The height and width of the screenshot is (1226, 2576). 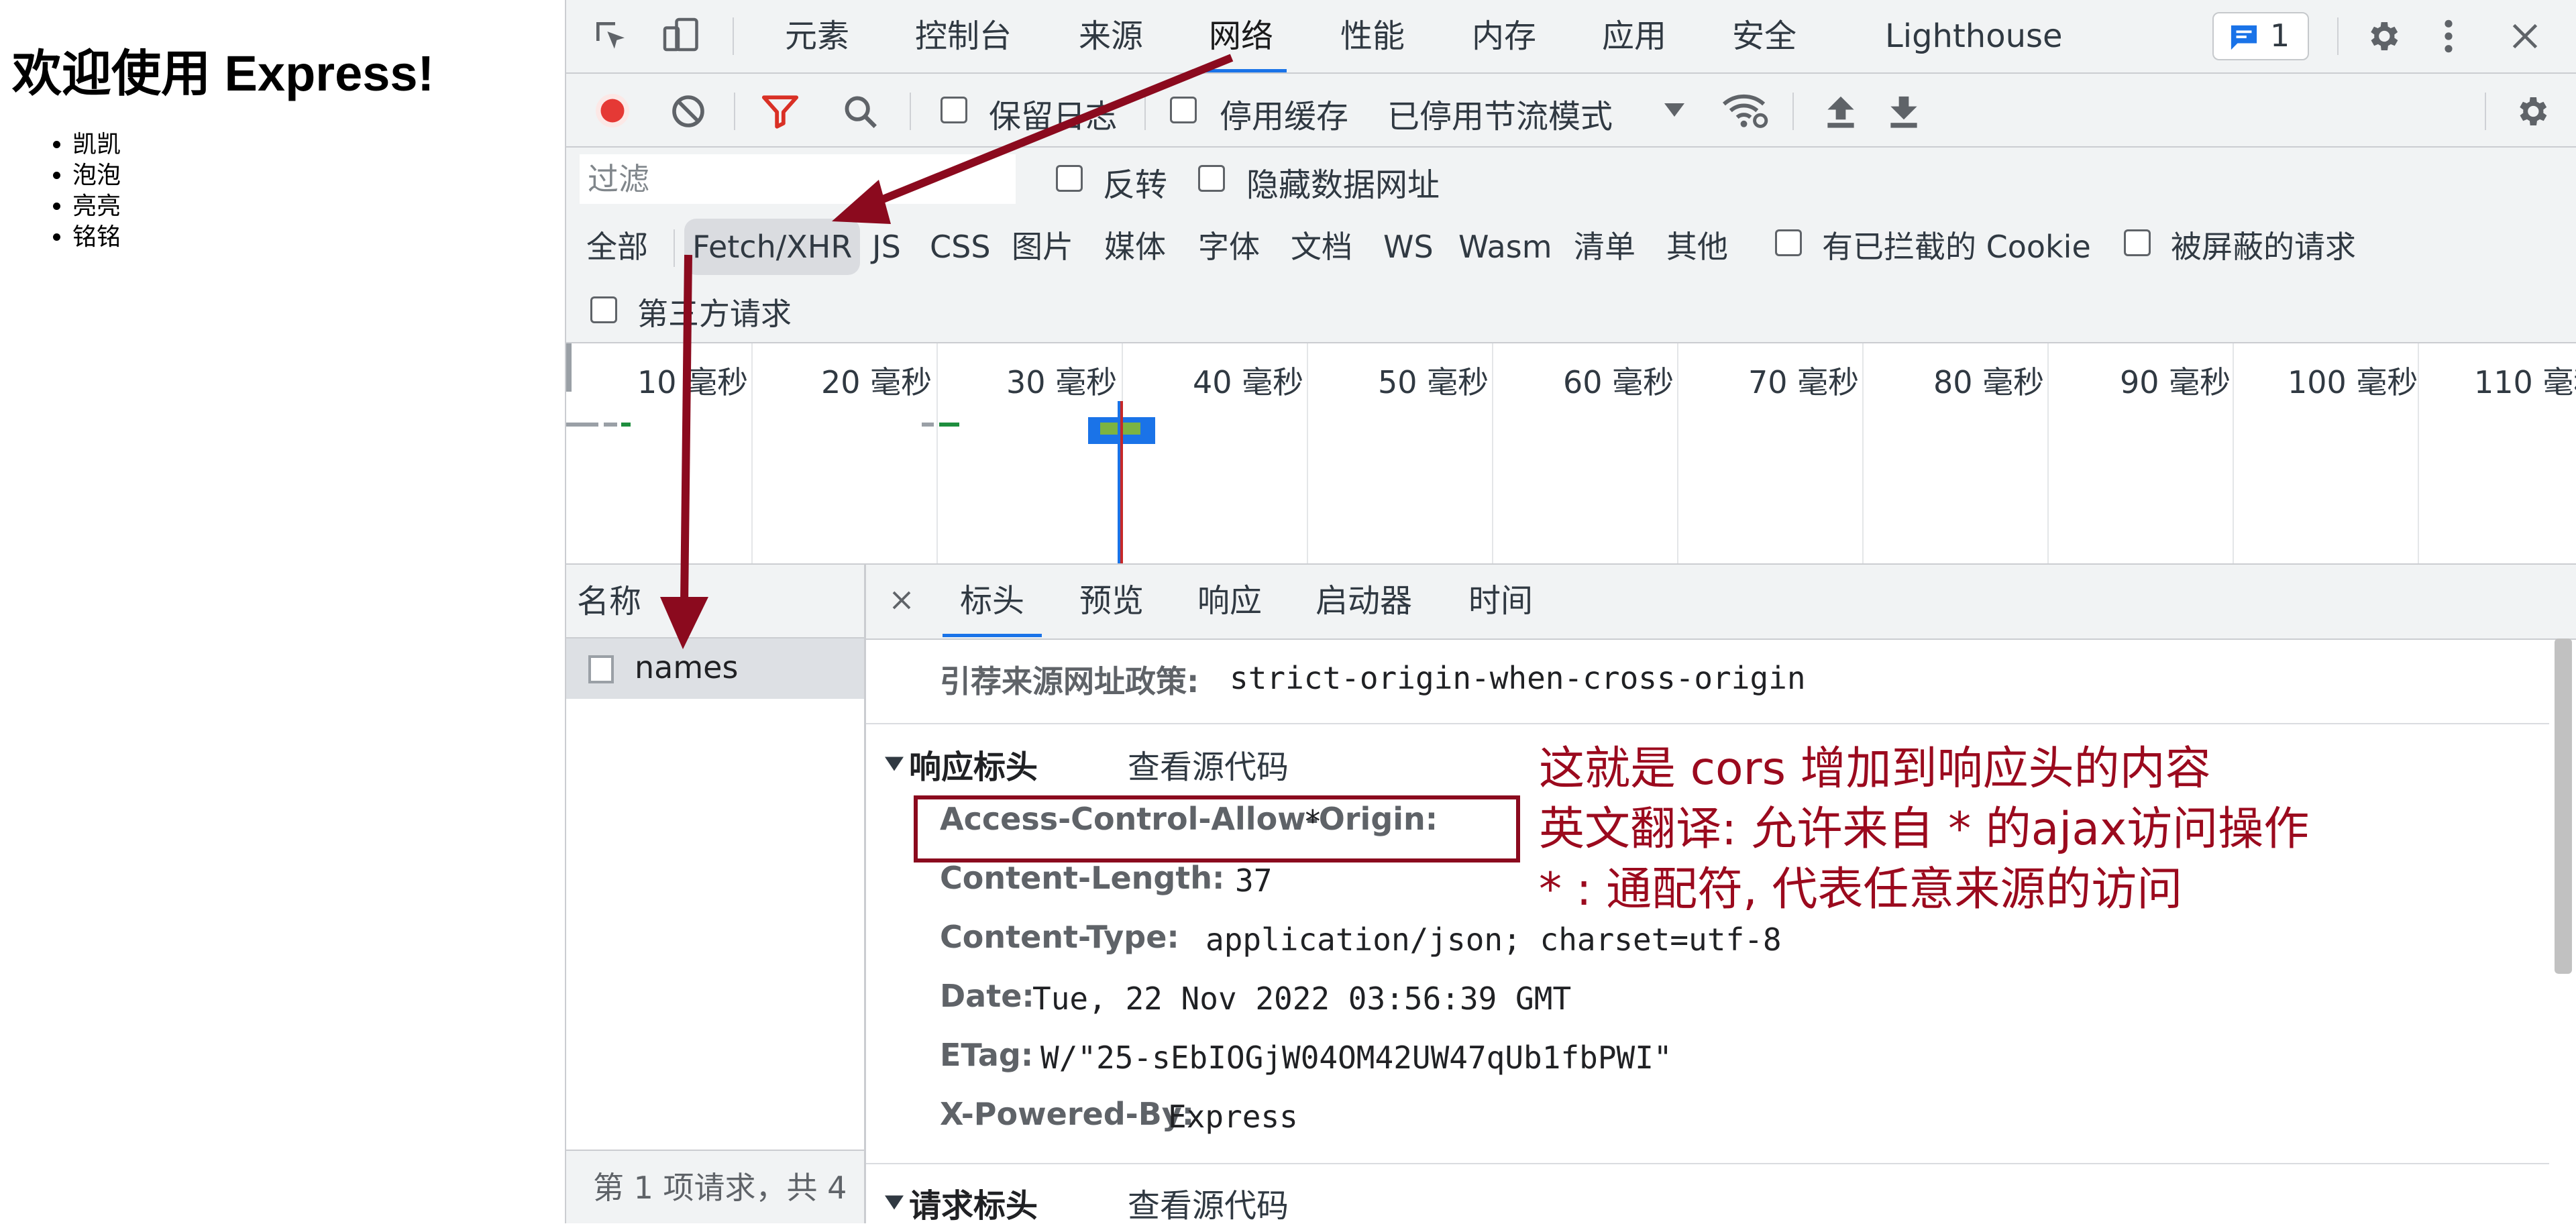 I want to click on timeline-tick: 80 毫秒, so click(x=1989, y=382).